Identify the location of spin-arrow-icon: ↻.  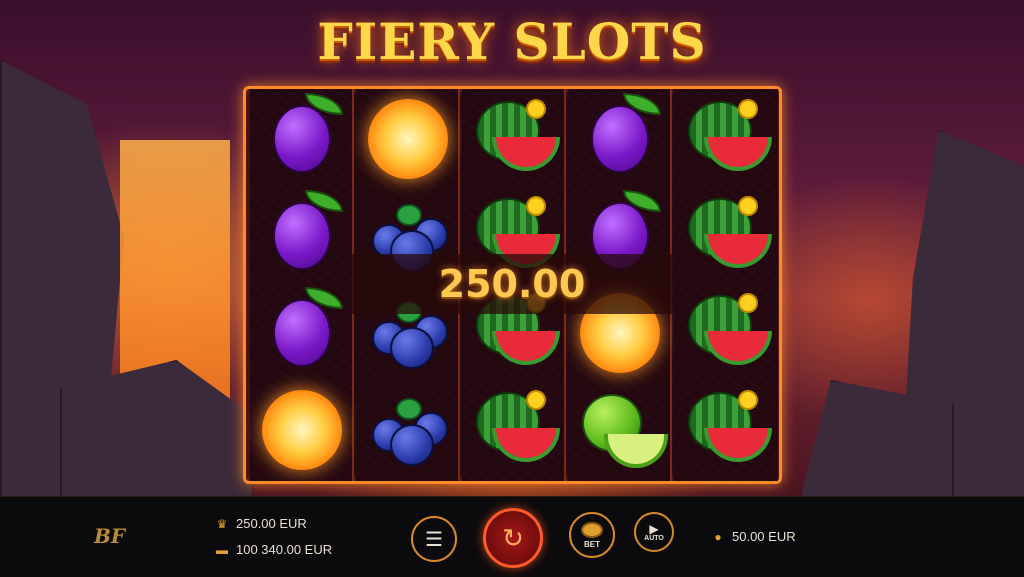
(513, 537).